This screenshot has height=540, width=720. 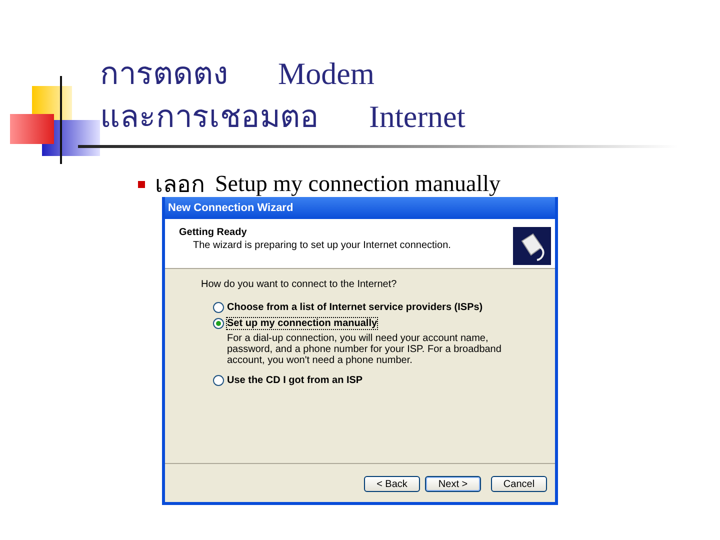 What do you see at coordinates (213, 232) in the screenshot?
I see `wizard-heading: Getting Ready` at bounding box center [213, 232].